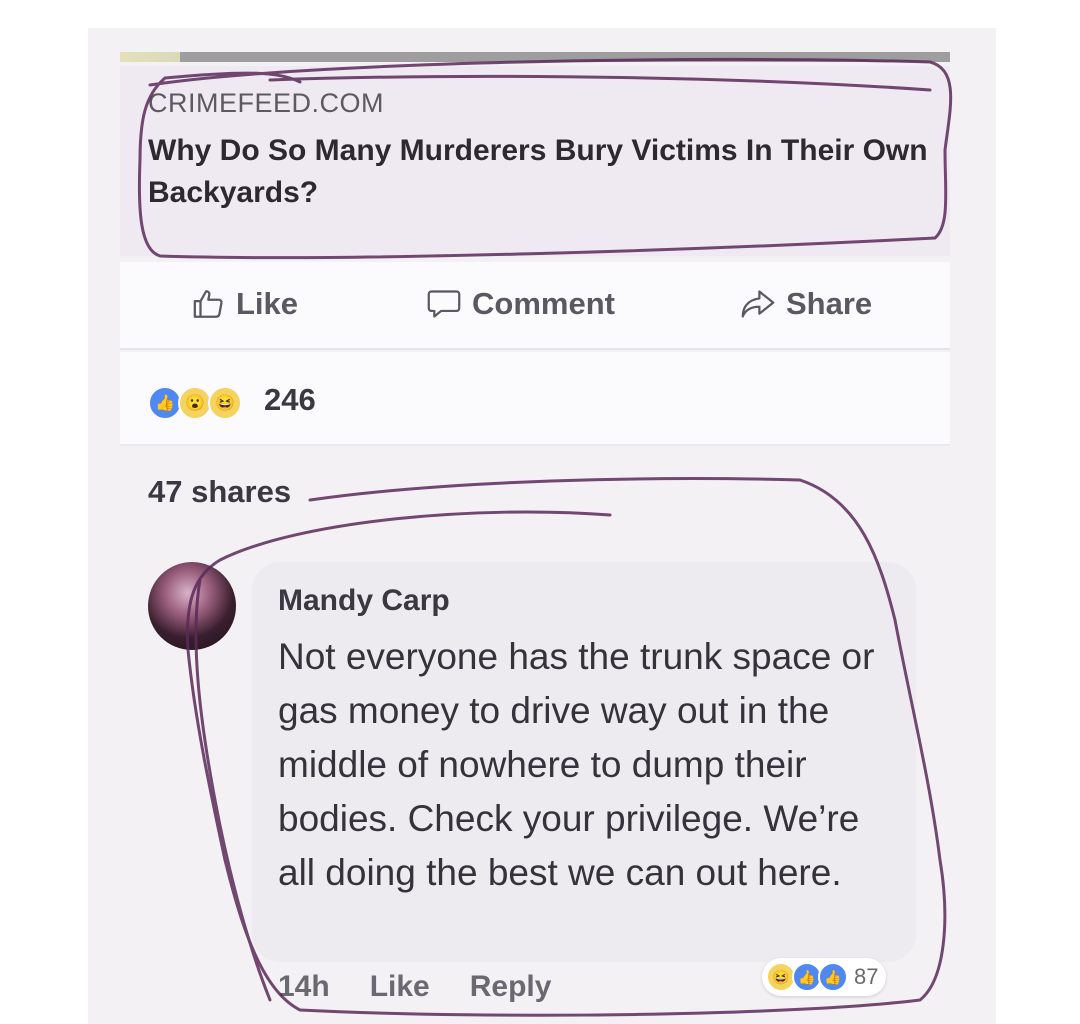  Describe the element at coordinates (364, 601) in the screenshot. I see `comment-author: Mandy Carp` at that location.